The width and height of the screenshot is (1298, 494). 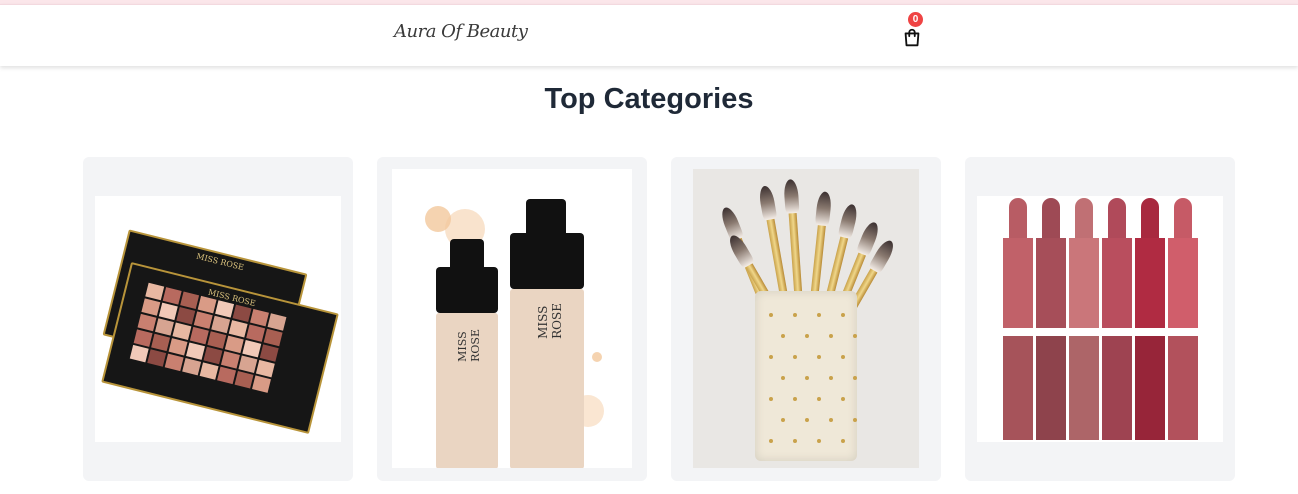 I want to click on brush-holder, so click(x=806, y=376).